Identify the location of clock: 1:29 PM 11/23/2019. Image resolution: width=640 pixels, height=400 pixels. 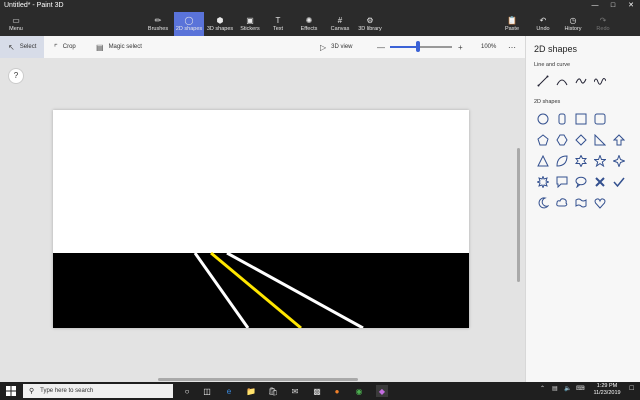
(607, 390).